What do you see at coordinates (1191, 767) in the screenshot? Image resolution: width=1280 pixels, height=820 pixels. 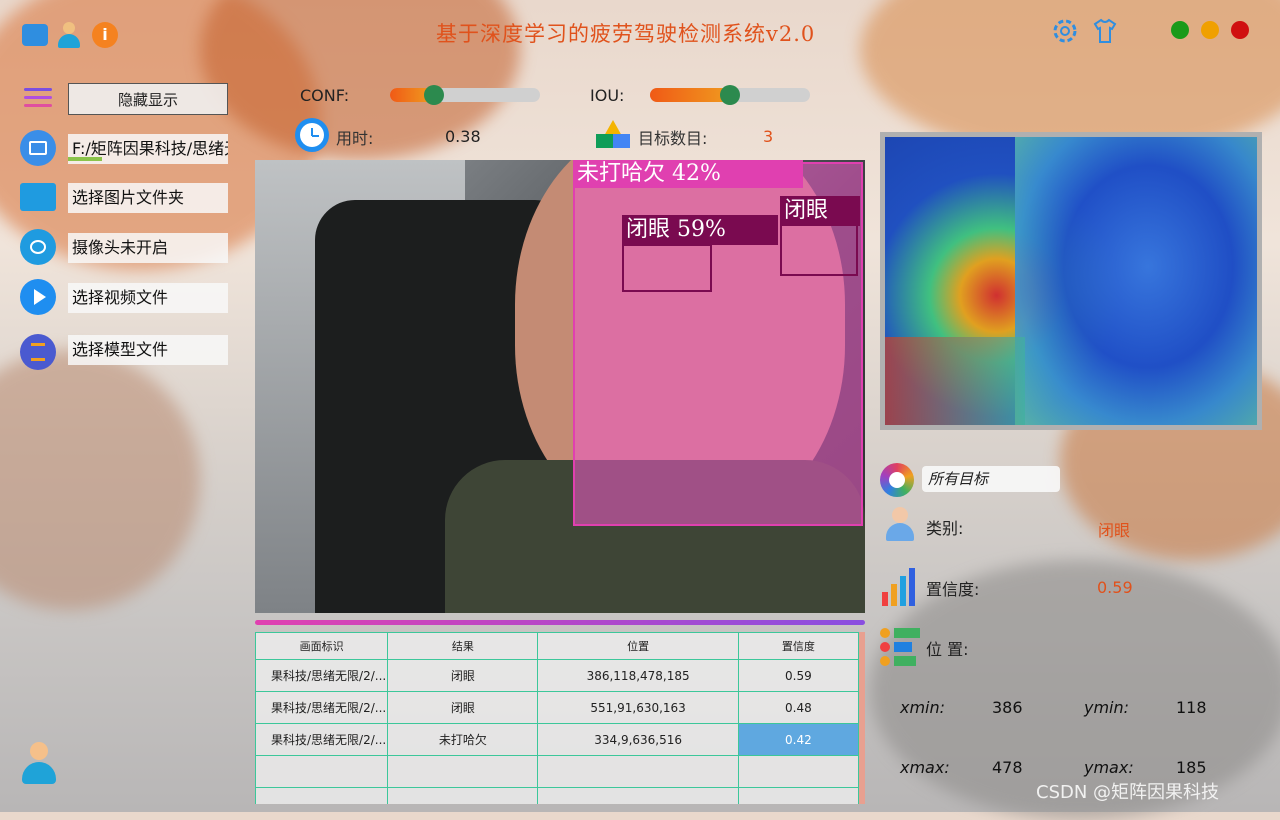 I see `ymax-value: 185` at bounding box center [1191, 767].